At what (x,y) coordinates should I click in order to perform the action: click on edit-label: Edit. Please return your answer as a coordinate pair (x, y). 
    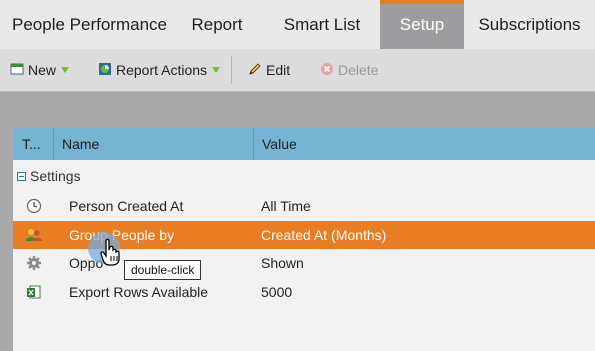
    Looking at the image, I should click on (278, 70).